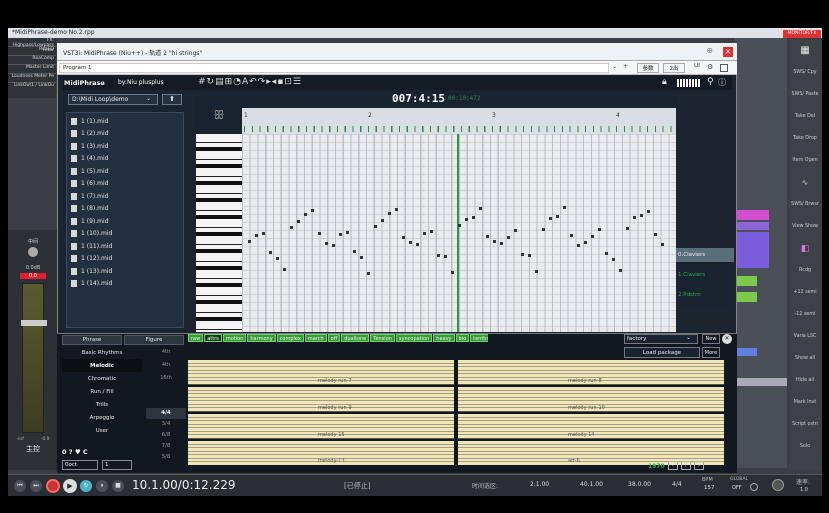  What do you see at coordinates (462, 338) in the screenshot?
I see `tag: bio` at bounding box center [462, 338].